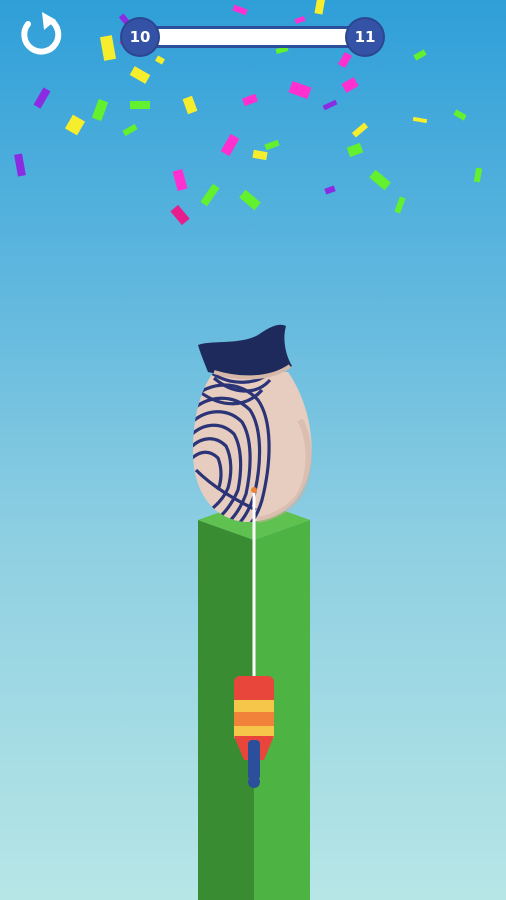 Image resolution: width=506 pixels, height=900 pixels. What do you see at coordinates (365, 37) in the screenshot?
I see `next-level-badge: 11` at bounding box center [365, 37].